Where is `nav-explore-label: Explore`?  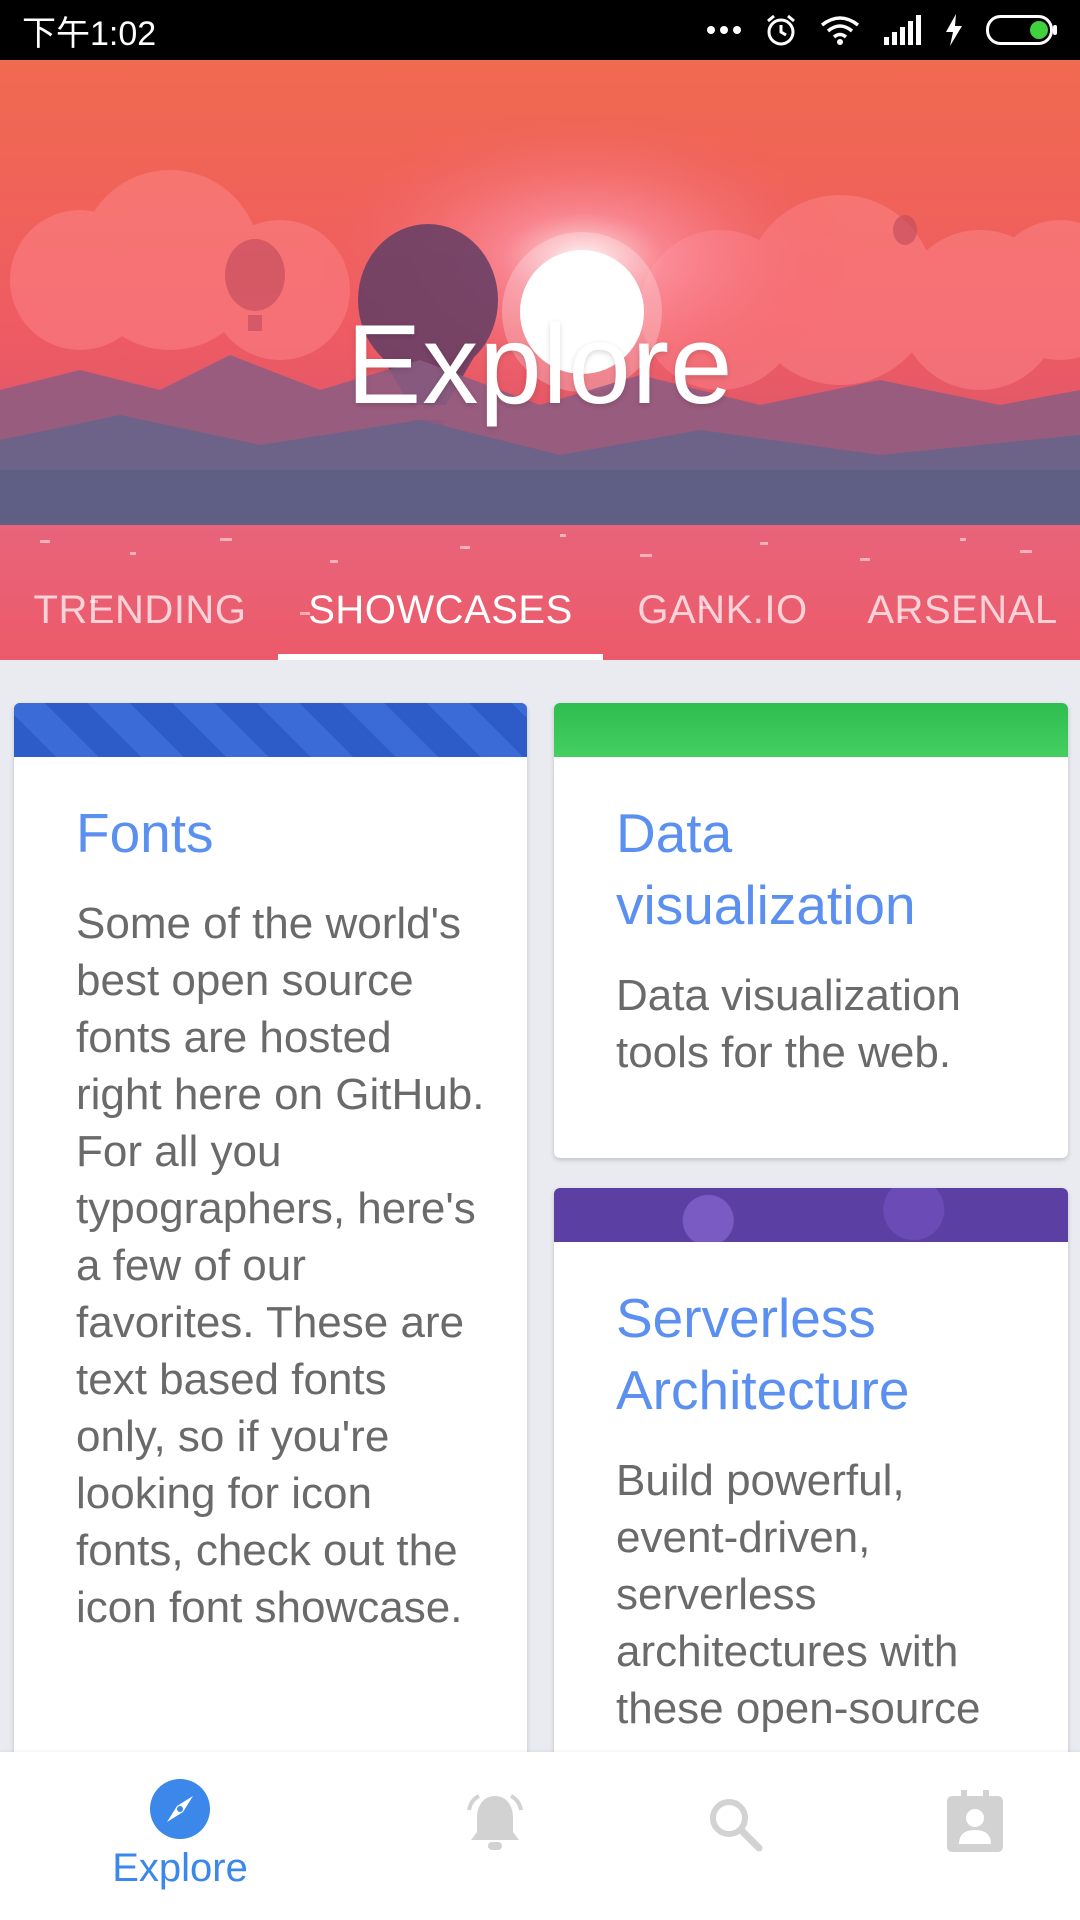 nav-explore-label: Explore is located at coordinates (180, 1868).